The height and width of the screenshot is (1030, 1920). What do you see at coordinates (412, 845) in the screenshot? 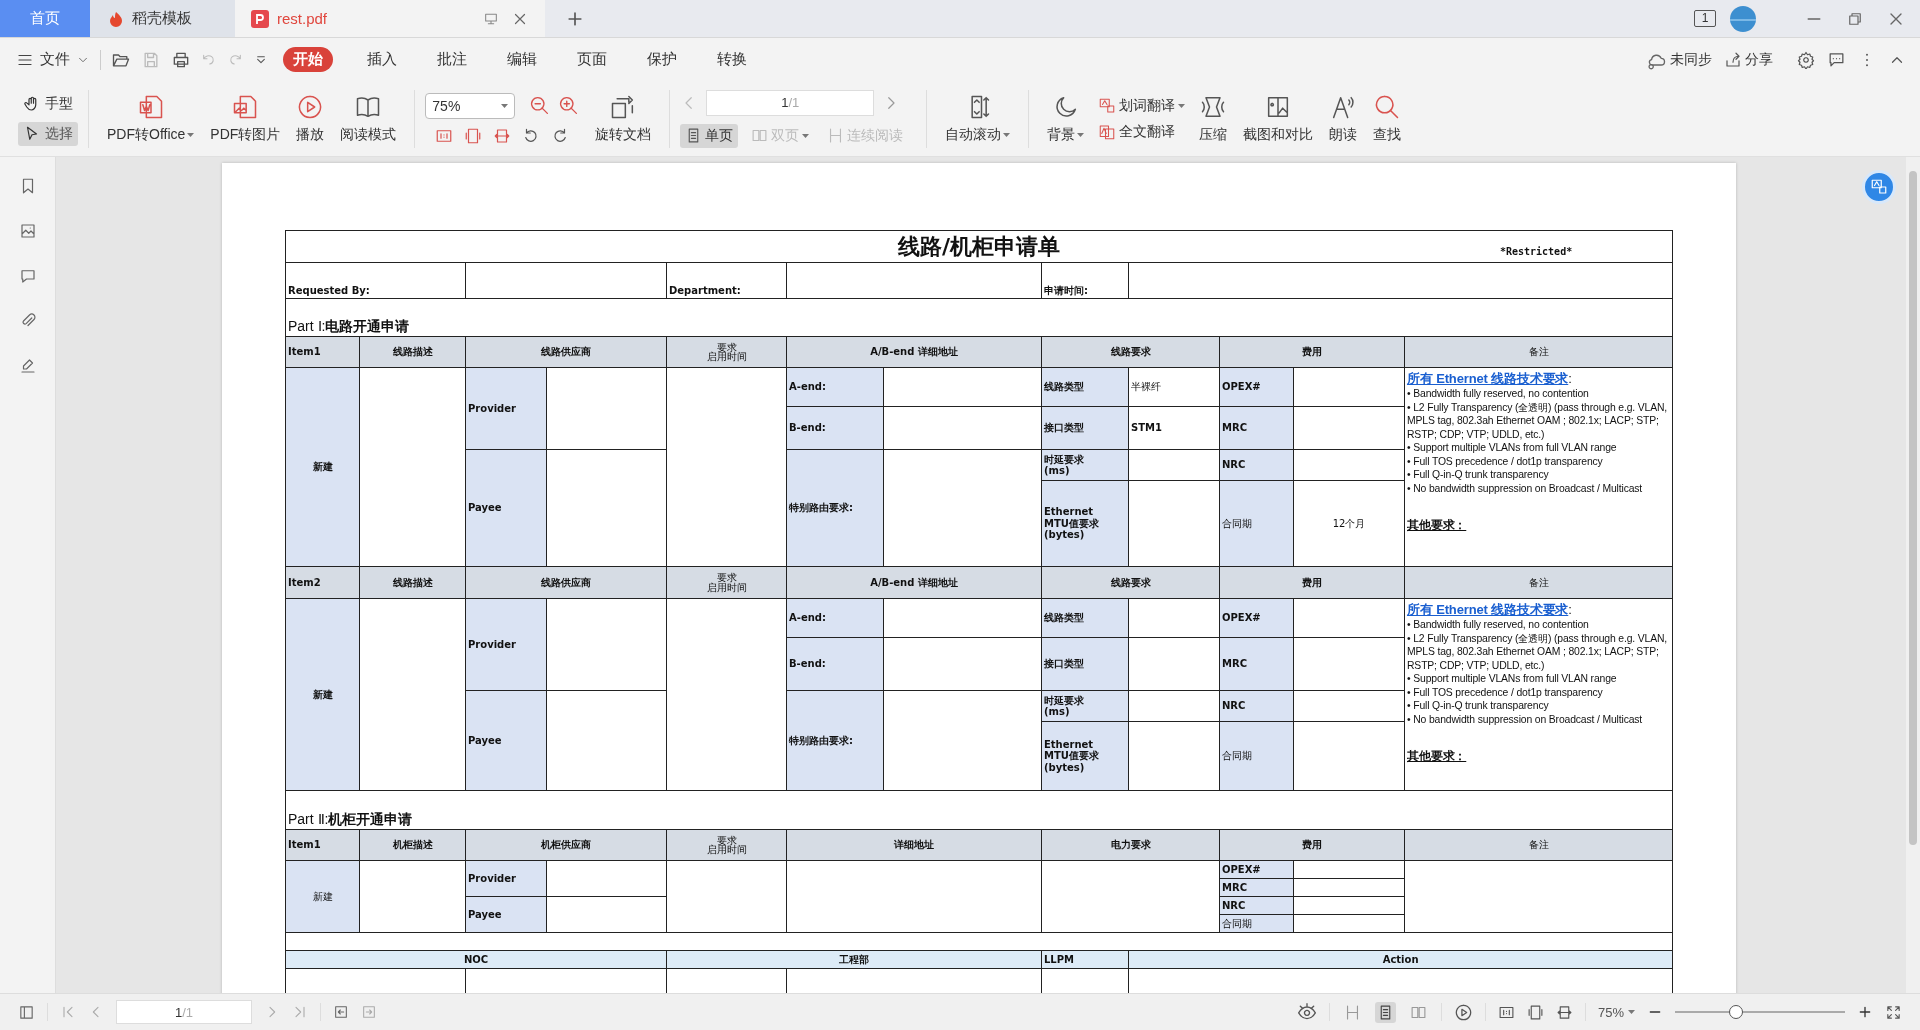
I see `column-header: 机柜描述` at bounding box center [412, 845].